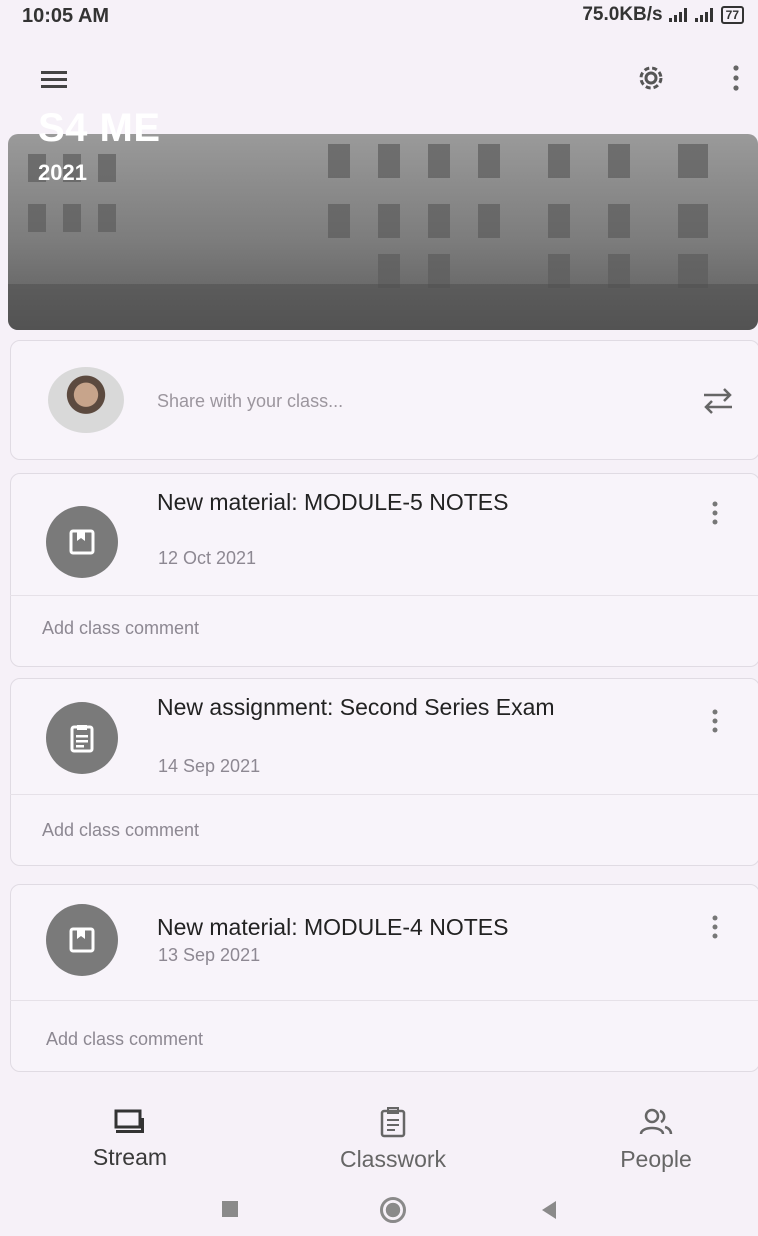 The width and height of the screenshot is (758, 1236). Describe the element at coordinates (66, 16) in the screenshot. I see `status-time: 10:05 AM` at that location.